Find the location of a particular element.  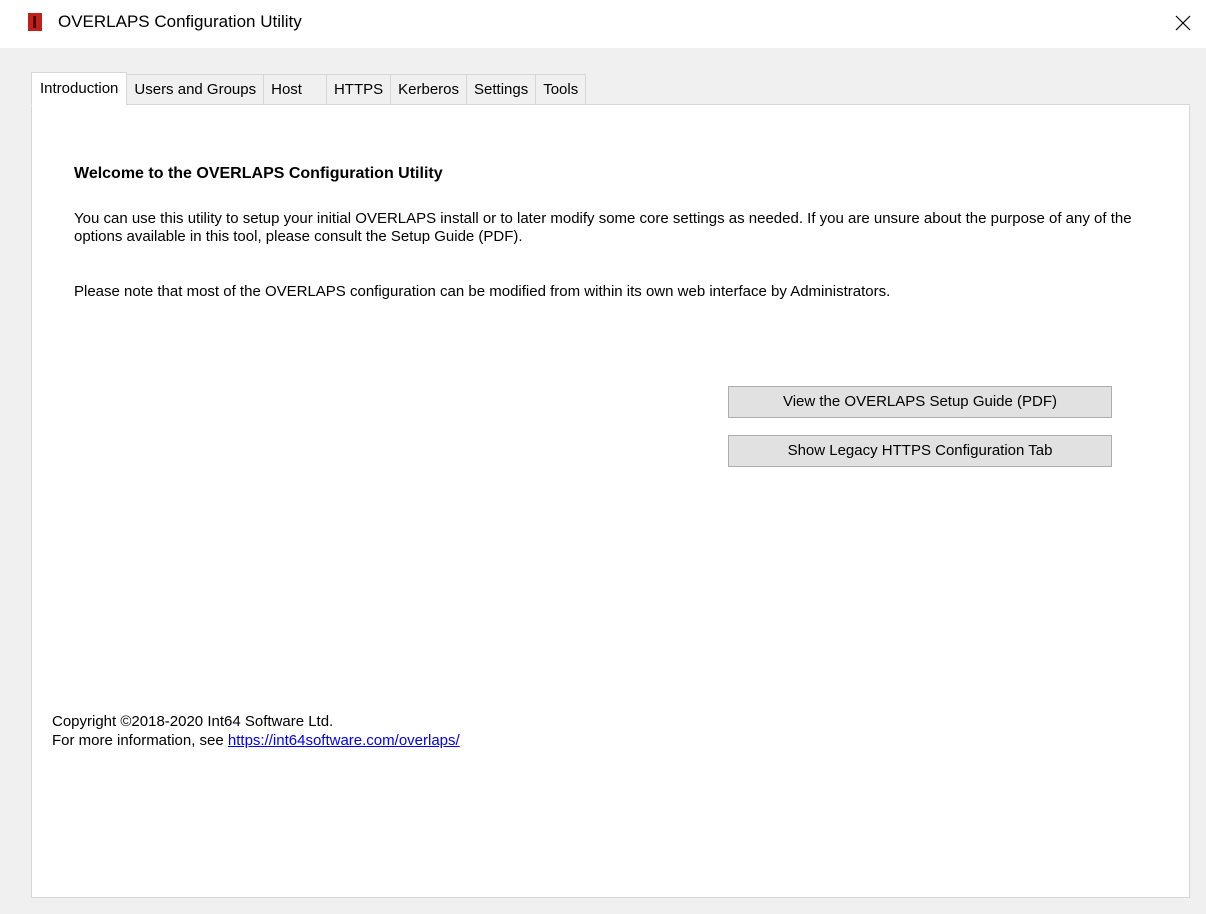

show-legacy-https-tab-button: Show Legacy HTTPS Configuration Tab is located at coordinates (920, 451).